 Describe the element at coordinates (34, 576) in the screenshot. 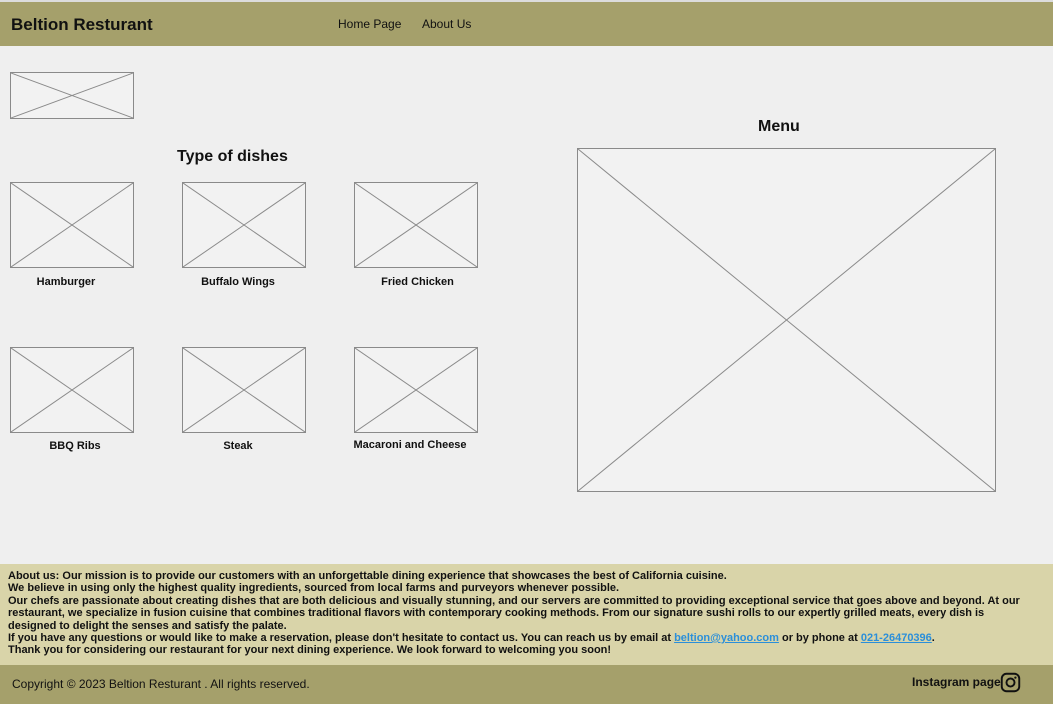

I see `about-label: About us:` at that location.